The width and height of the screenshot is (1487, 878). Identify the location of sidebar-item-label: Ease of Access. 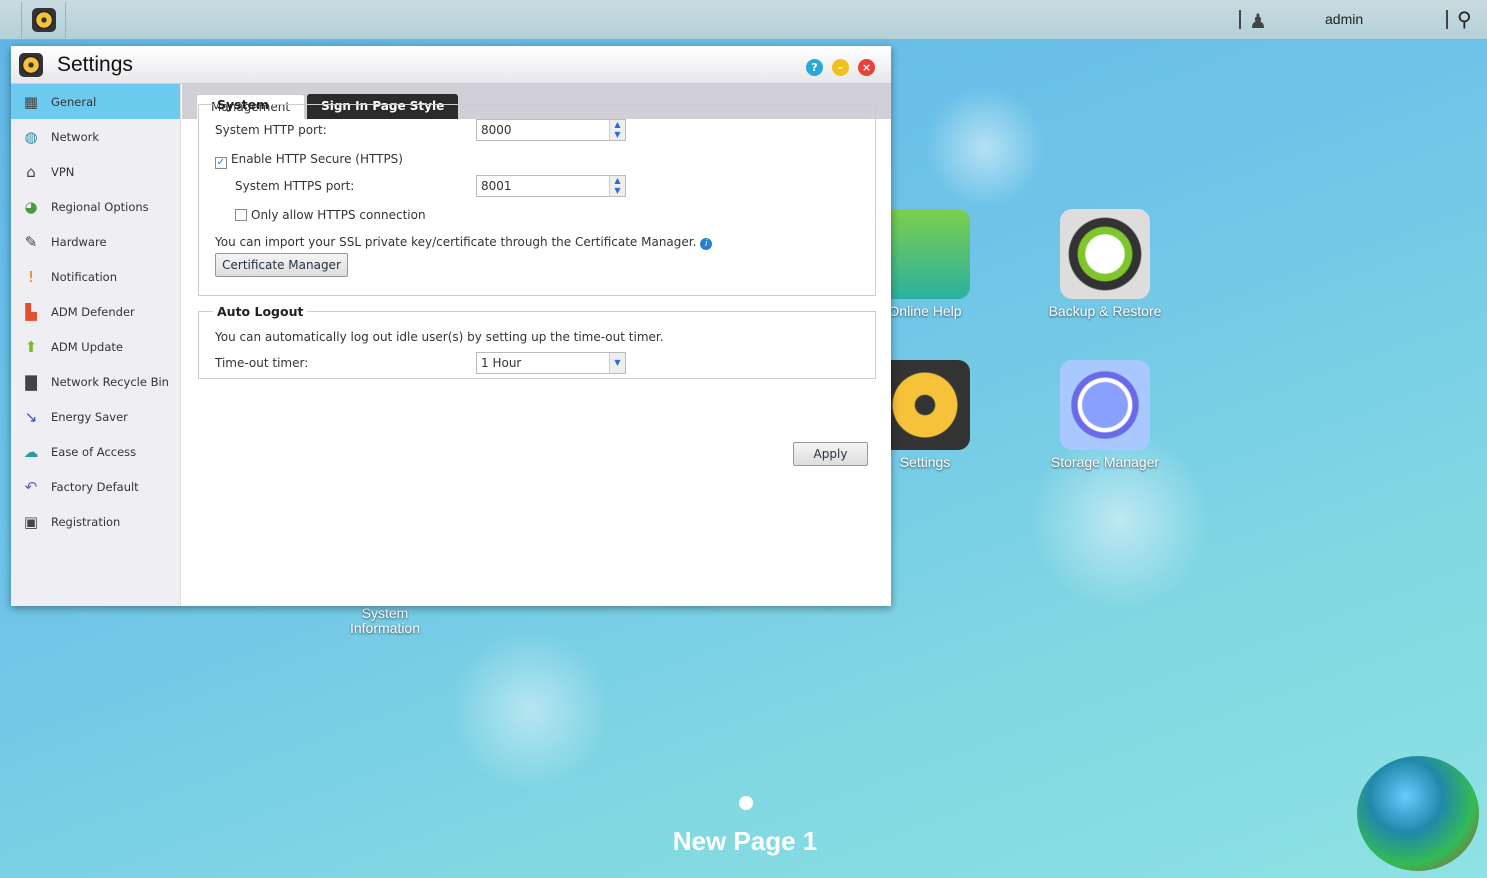
(94, 451).